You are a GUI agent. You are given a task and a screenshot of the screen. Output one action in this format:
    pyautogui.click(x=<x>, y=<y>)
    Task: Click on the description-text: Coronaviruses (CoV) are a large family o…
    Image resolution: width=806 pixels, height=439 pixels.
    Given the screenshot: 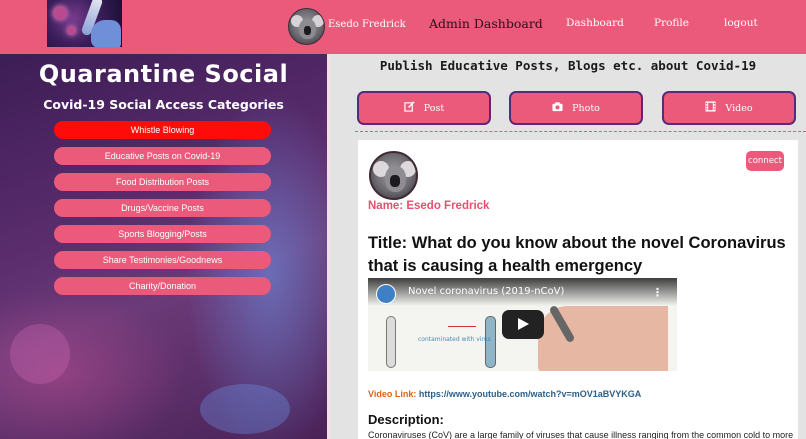 What is the action you would take?
    pyautogui.click(x=581, y=434)
    